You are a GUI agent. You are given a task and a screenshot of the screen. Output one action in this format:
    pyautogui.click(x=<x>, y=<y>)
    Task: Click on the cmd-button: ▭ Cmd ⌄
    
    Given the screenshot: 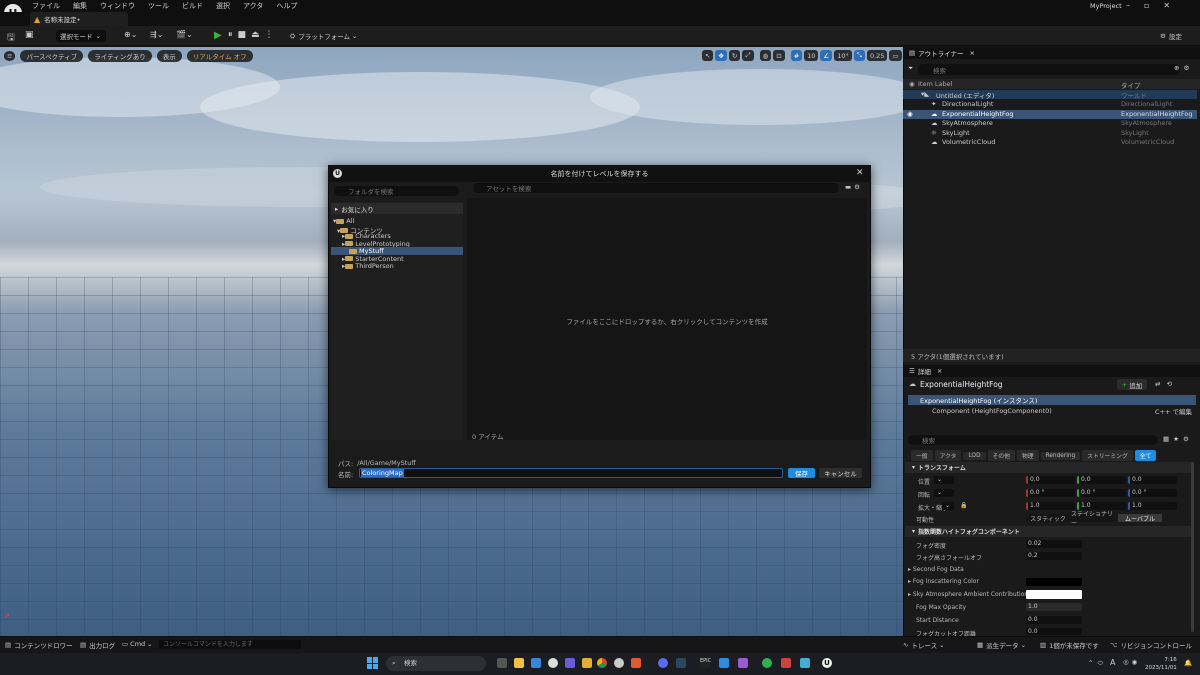 What is the action you would take?
    pyautogui.click(x=137, y=644)
    